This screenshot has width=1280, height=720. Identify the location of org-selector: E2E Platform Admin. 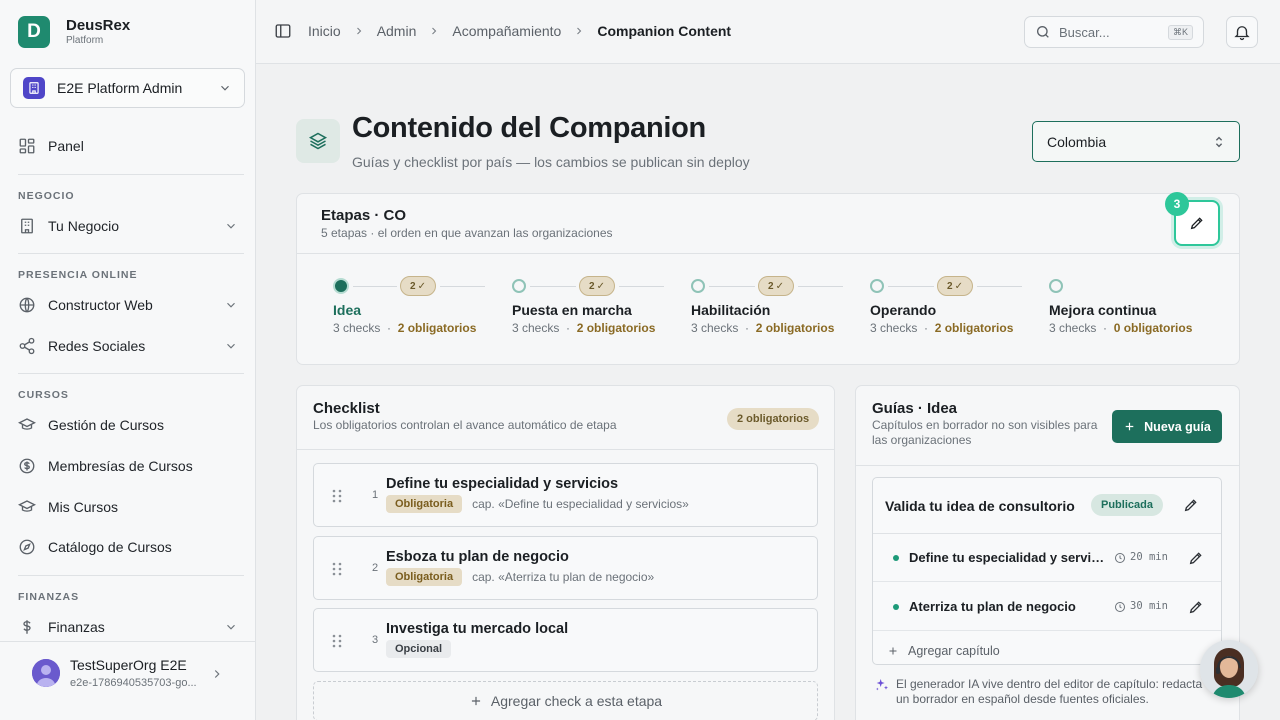
(127, 88).